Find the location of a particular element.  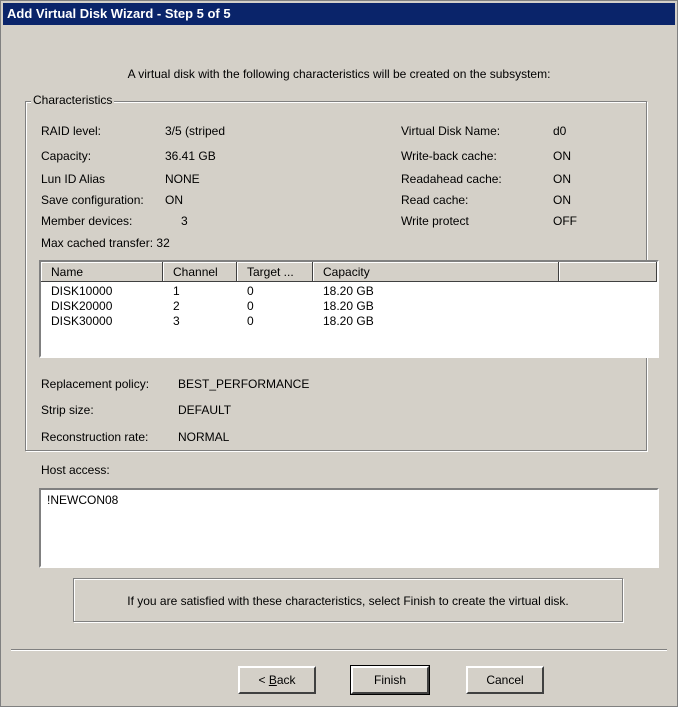

max-cached-transfer-label: Max cached transfer: is located at coordinates (97, 243).